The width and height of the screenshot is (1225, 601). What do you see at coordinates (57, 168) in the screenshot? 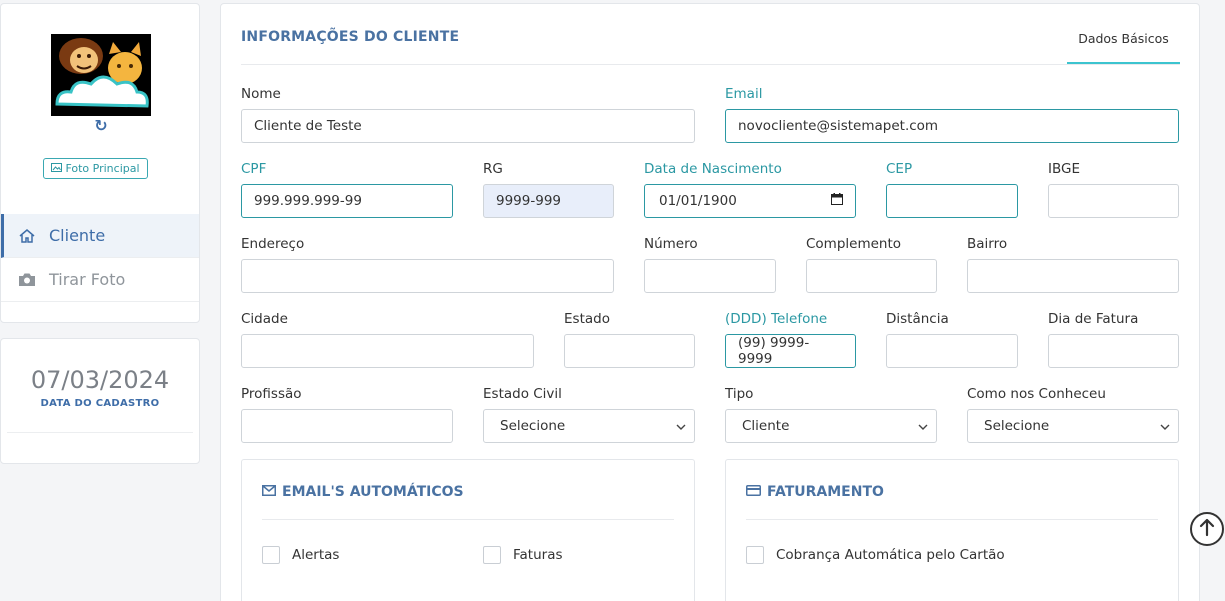
I see `image-icon` at bounding box center [57, 168].